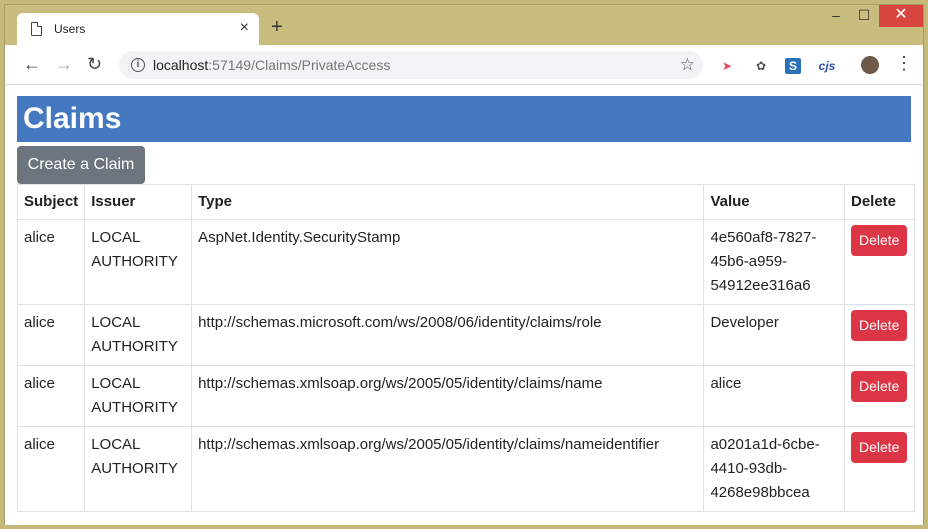 This screenshot has height=529, width=928. Describe the element at coordinates (864, 16) in the screenshot. I see `maximize-button: ☐` at that location.